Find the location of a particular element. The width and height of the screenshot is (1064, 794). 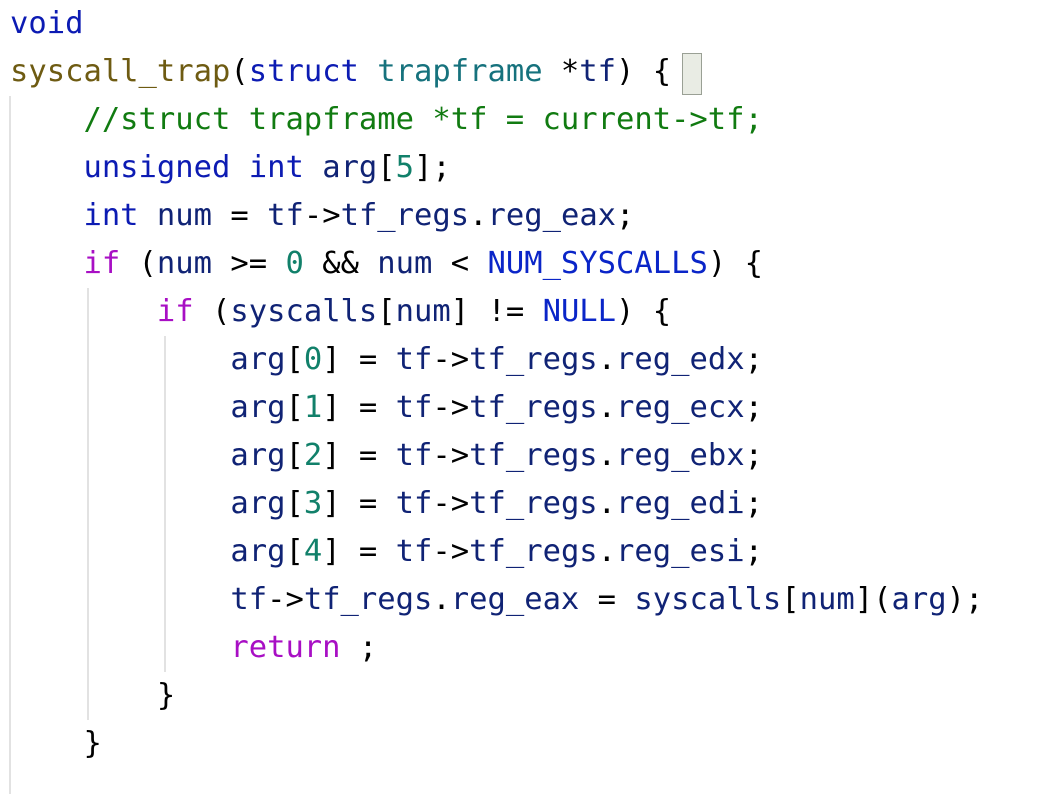

code-line: unsigned int arg[5]; is located at coordinates (230, 168).